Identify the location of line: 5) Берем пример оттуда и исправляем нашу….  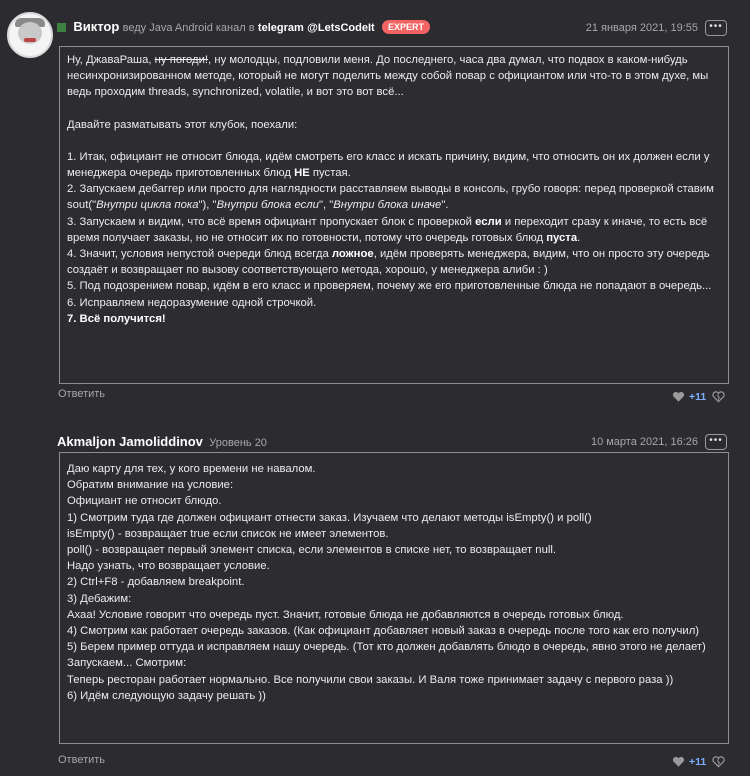
(386, 655).